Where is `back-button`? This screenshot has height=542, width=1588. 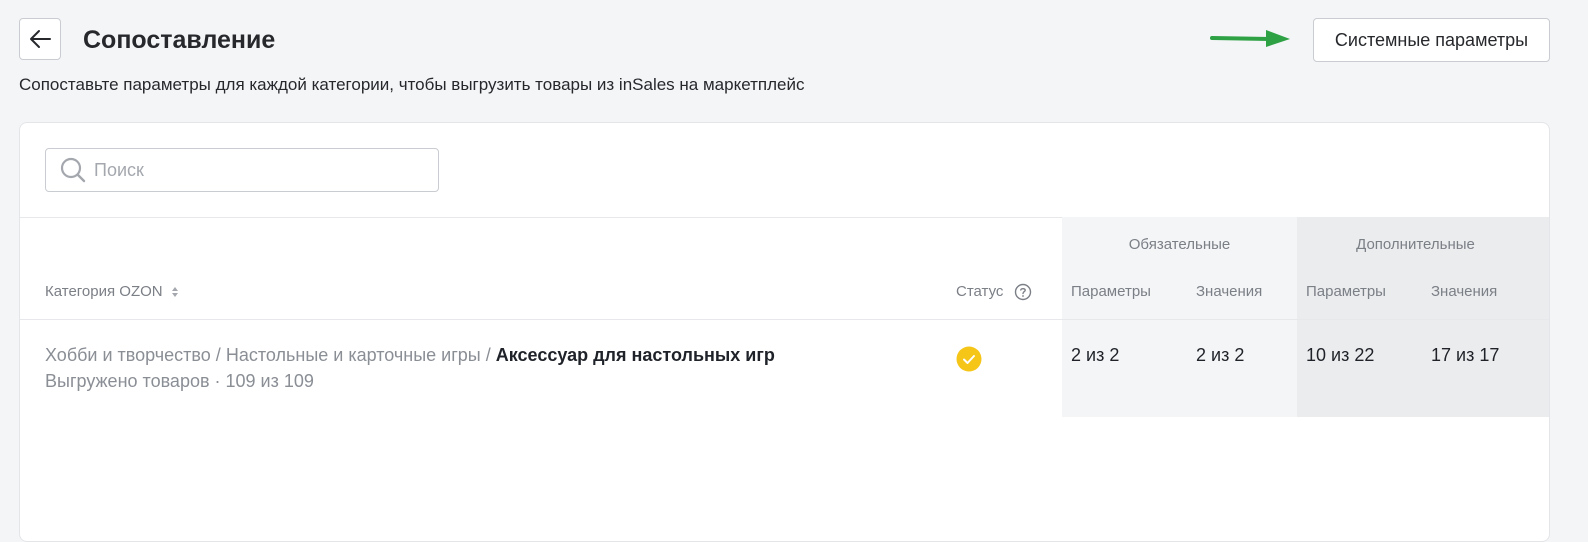 back-button is located at coordinates (40, 39).